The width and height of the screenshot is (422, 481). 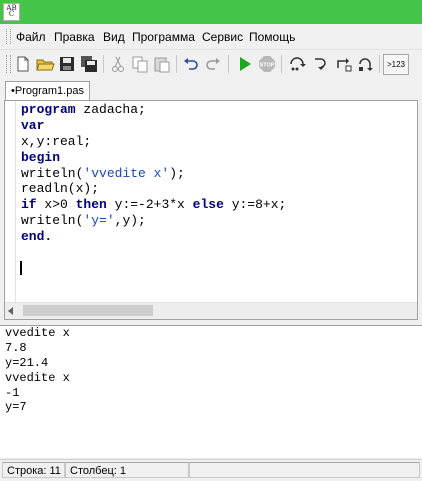 What do you see at coordinates (163, 37) in the screenshot?
I see `menu-program: Программа` at bounding box center [163, 37].